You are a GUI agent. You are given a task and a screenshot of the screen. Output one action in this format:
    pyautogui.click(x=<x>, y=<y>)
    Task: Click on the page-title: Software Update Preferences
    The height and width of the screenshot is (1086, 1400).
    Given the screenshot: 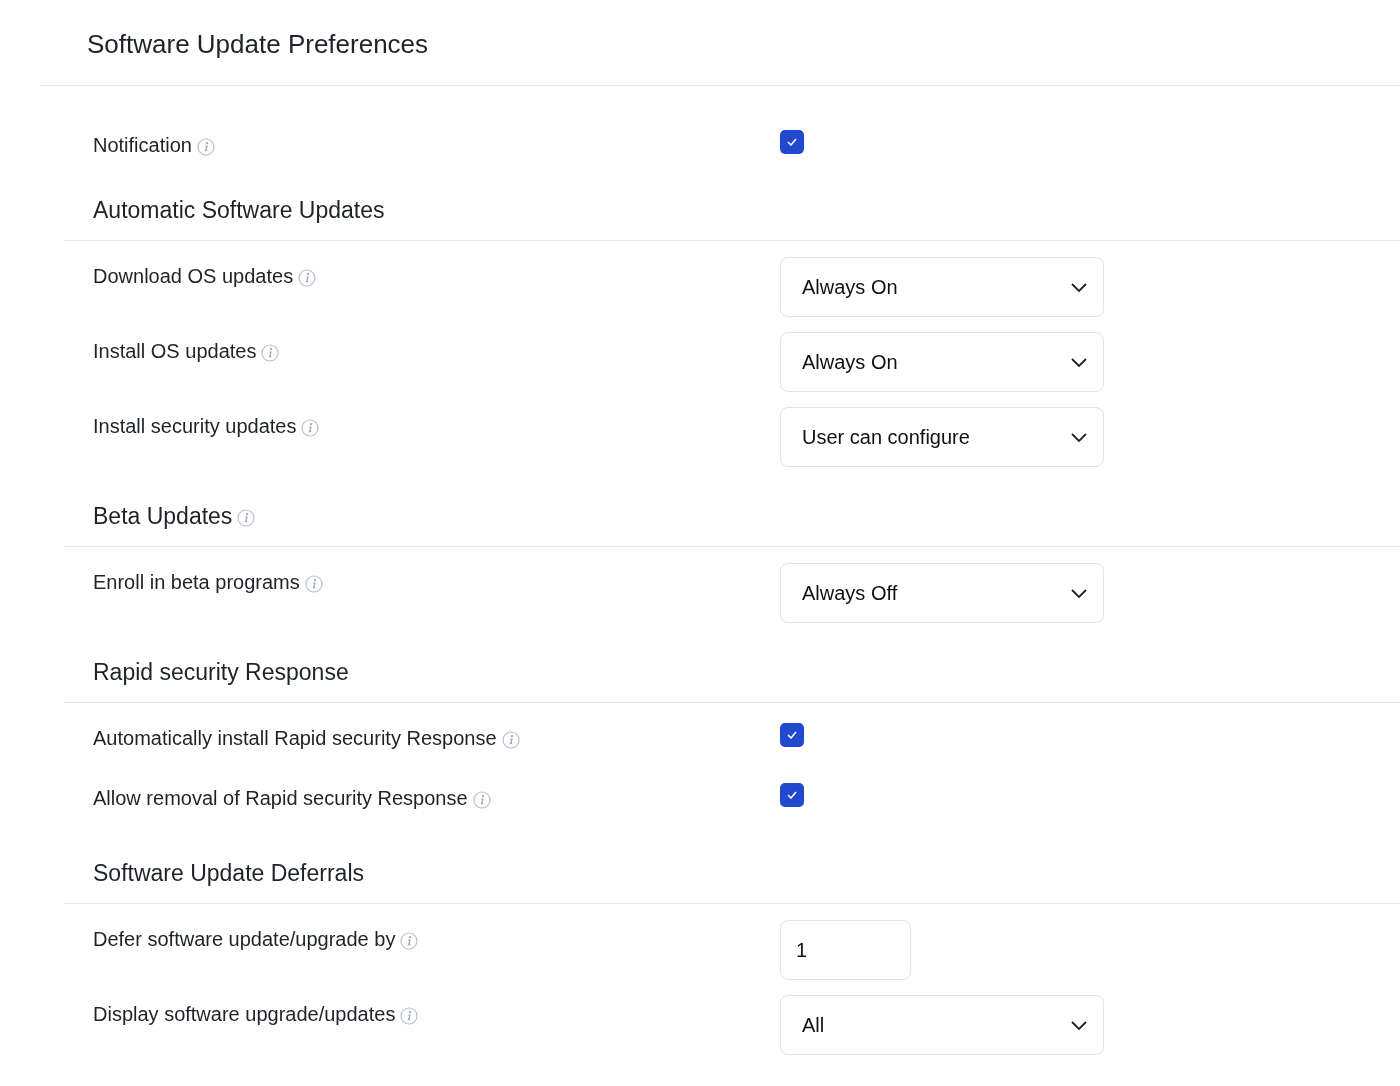 What is the action you would take?
    pyautogui.click(x=258, y=44)
    